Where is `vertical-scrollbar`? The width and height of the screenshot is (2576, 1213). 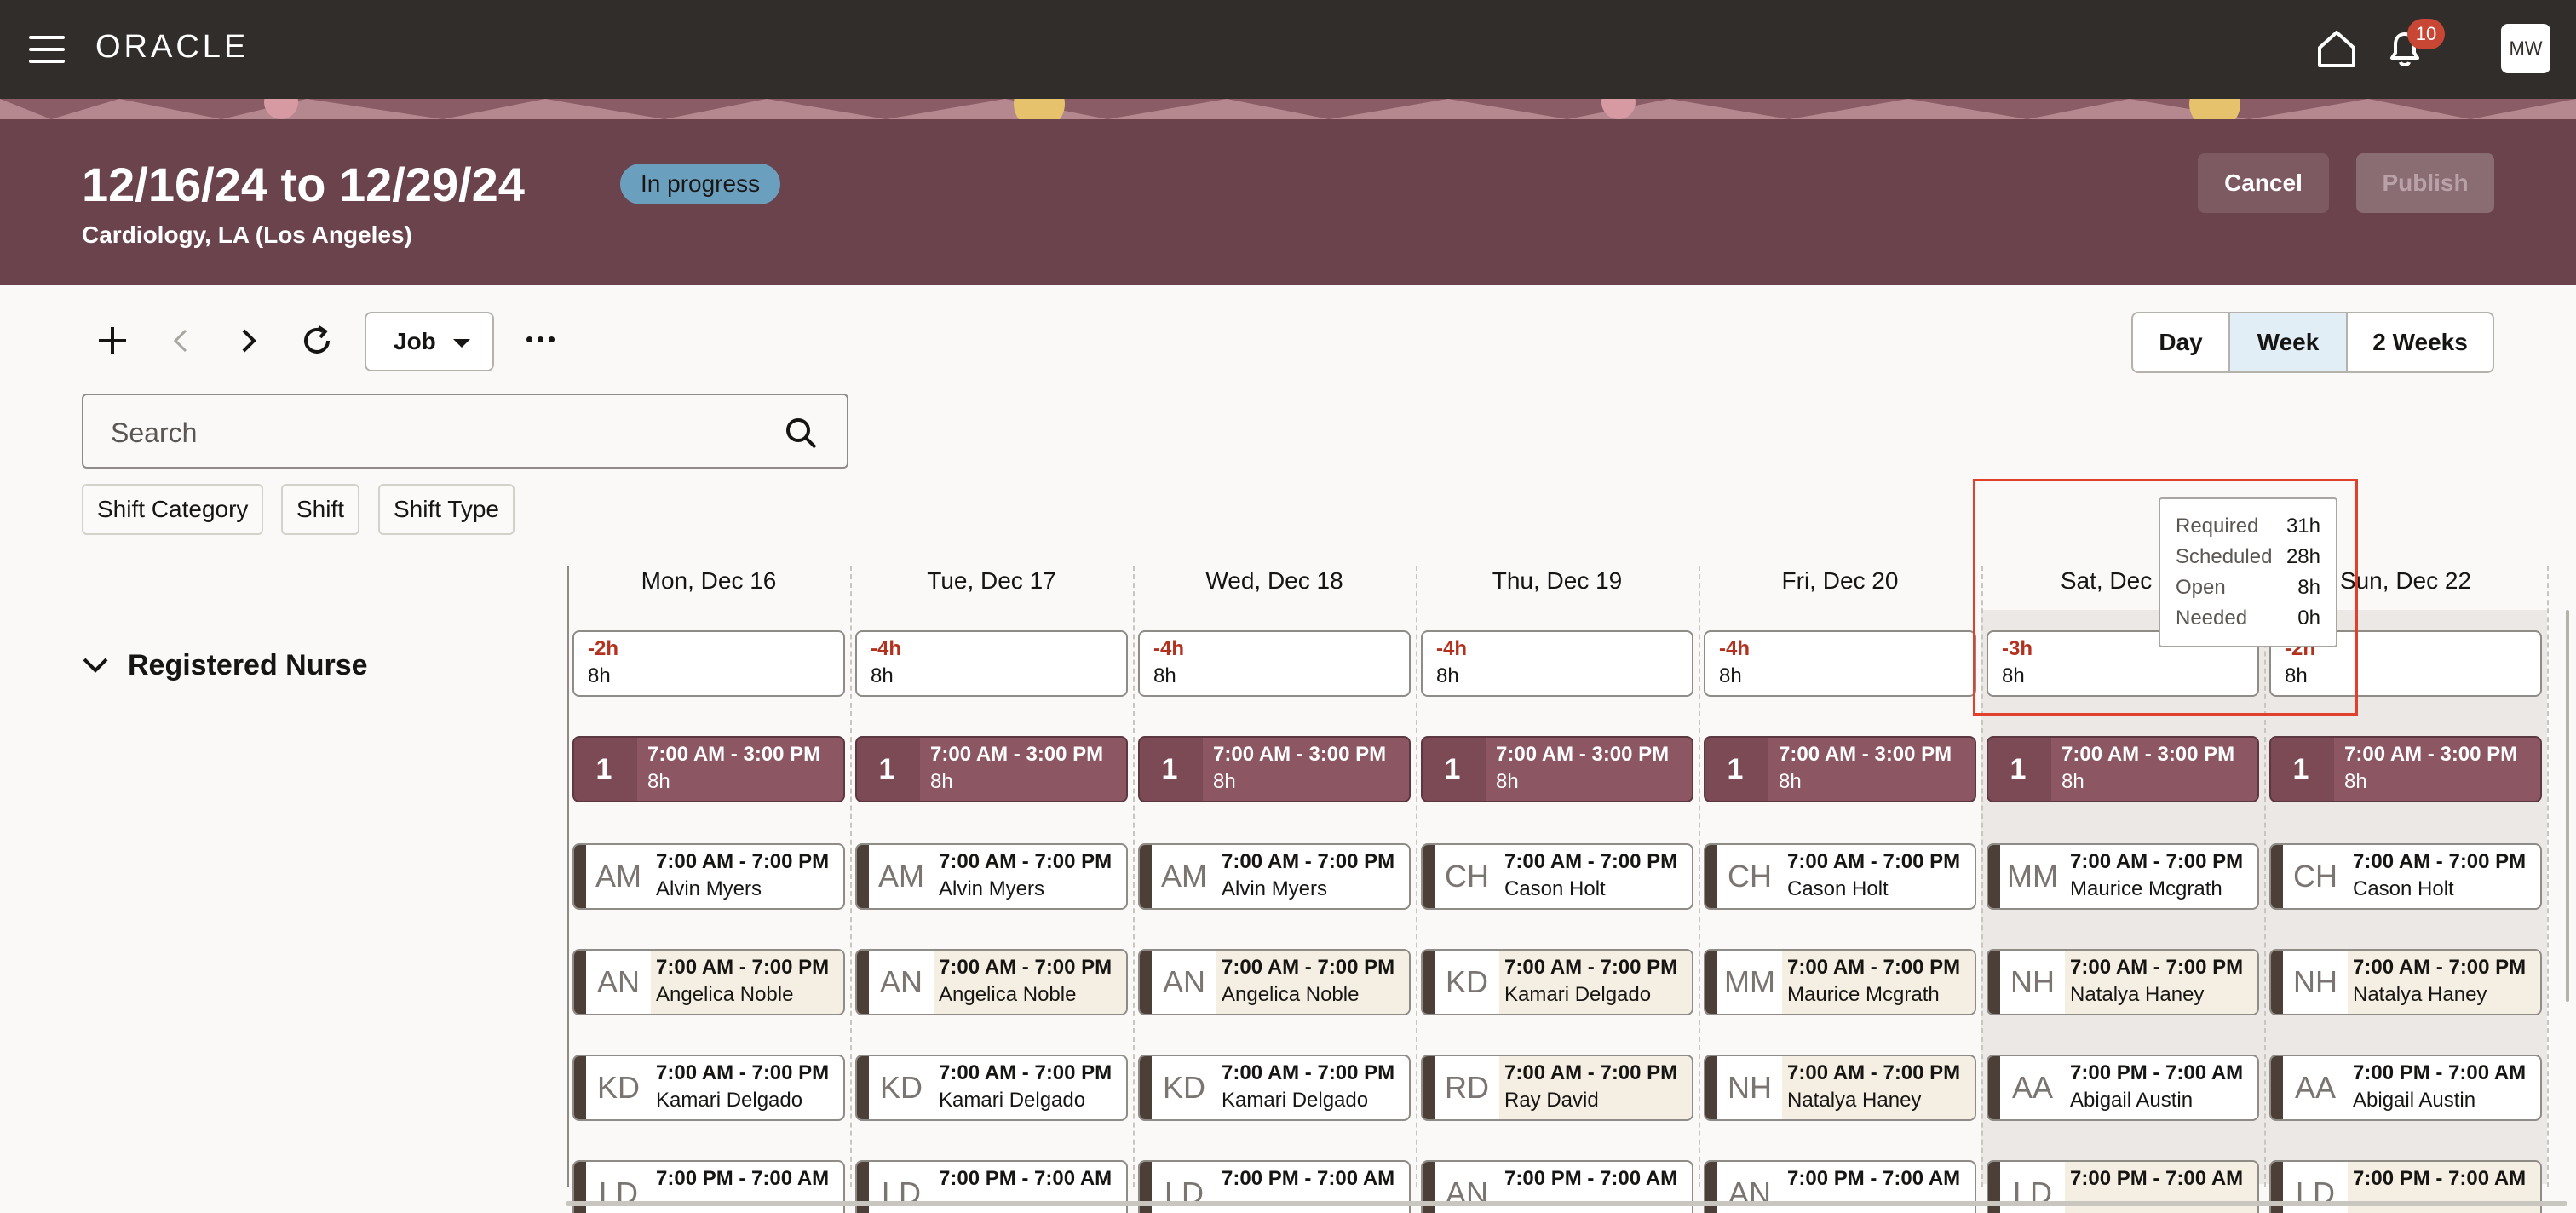 vertical-scrollbar is located at coordinates (2567, 806).